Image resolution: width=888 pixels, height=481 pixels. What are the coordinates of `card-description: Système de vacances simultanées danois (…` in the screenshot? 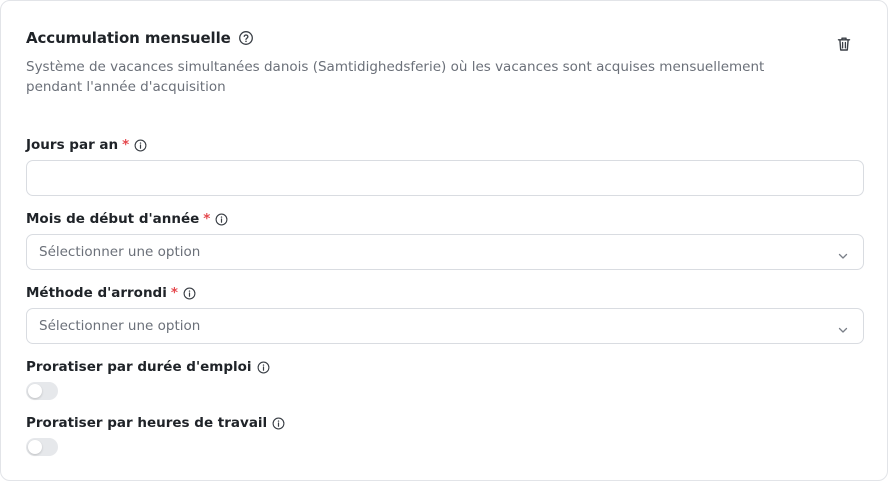 It's located at (395, 77).